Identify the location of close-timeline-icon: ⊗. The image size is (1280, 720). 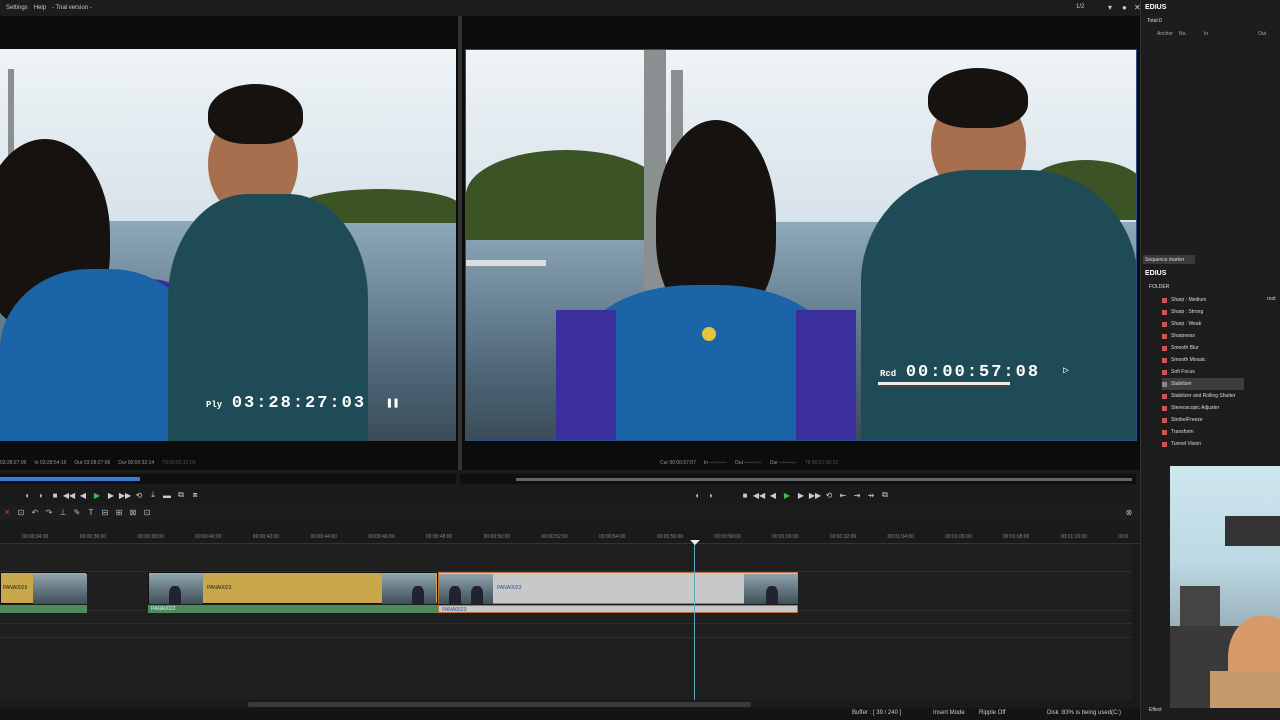
(1129, 512).